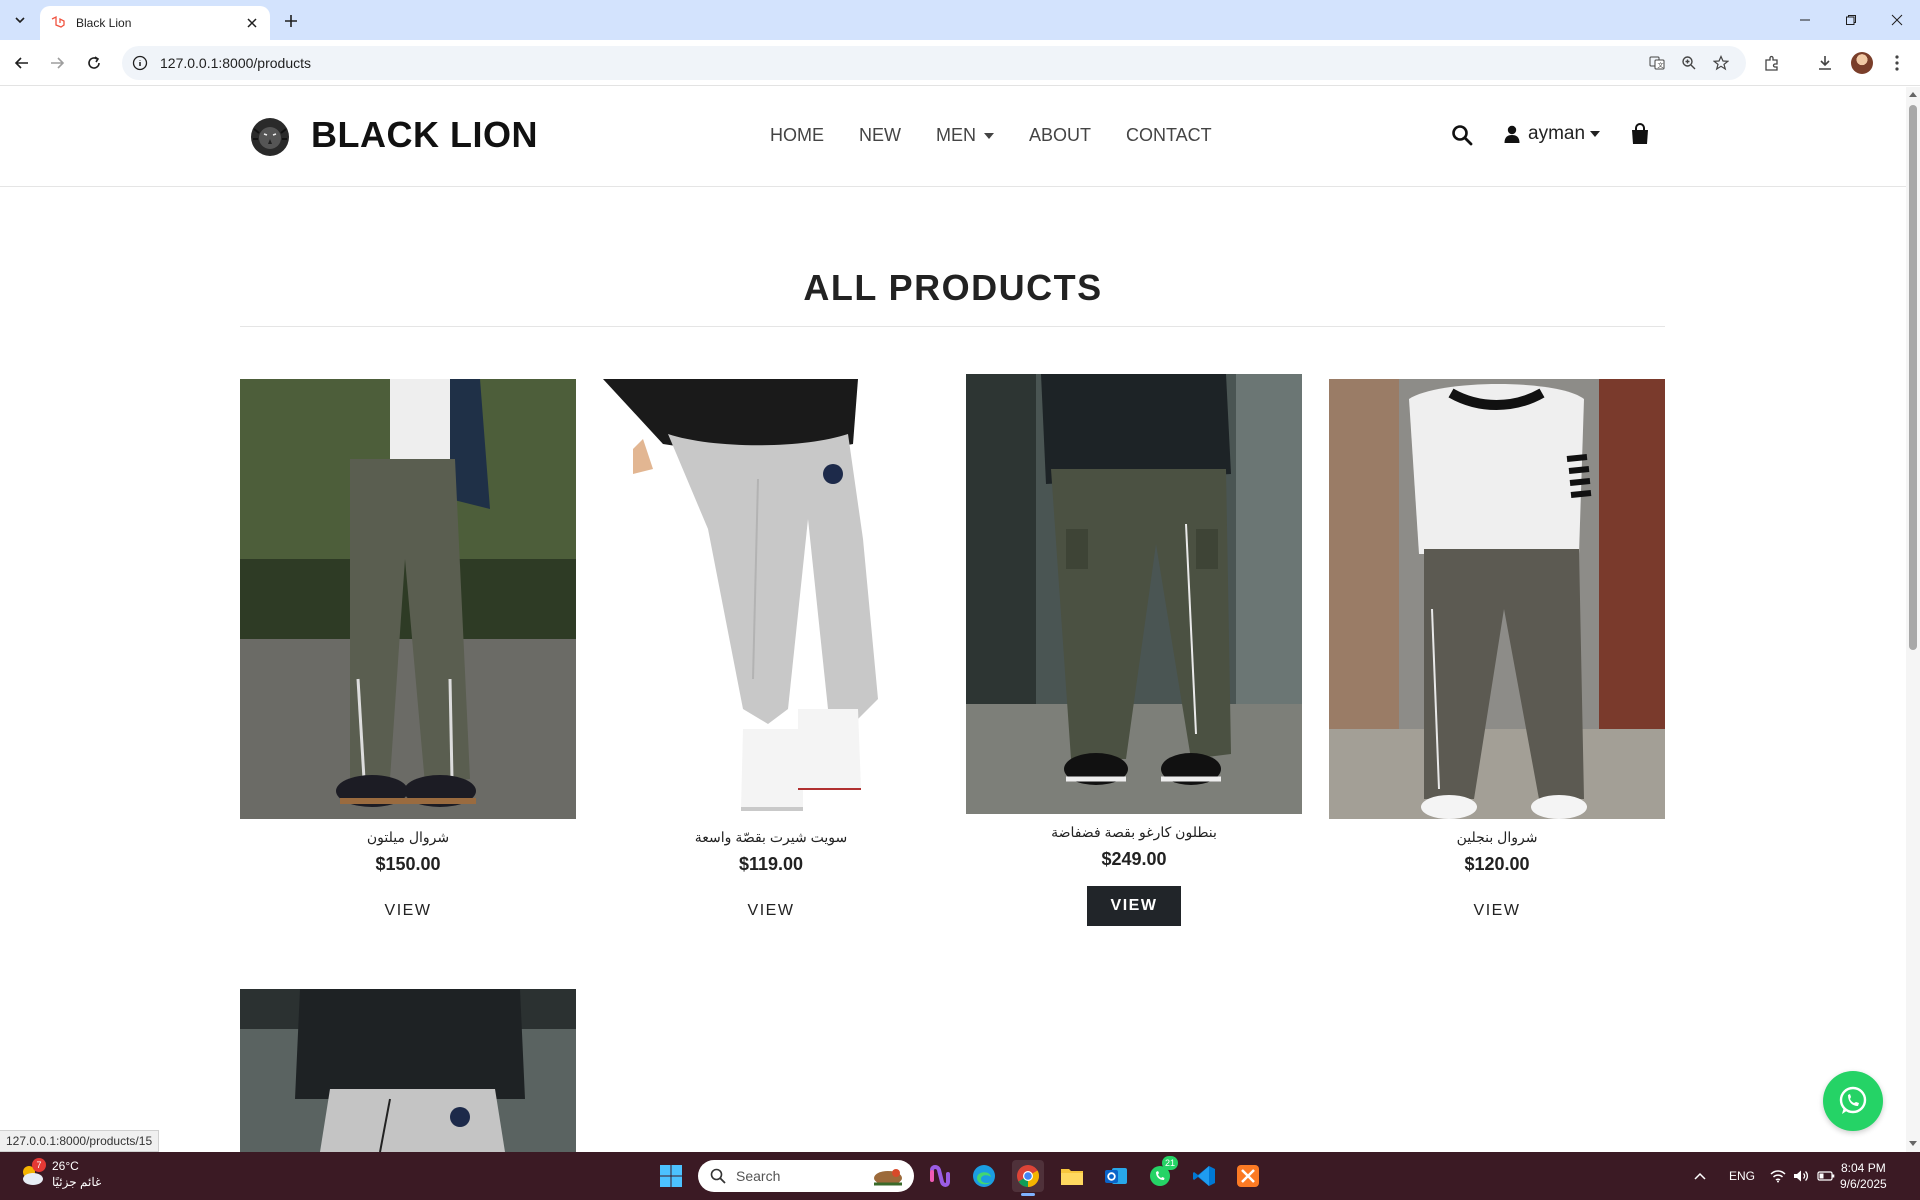 The height and width of the screenshot is (1200, 1920). I want to click on weather-desc: غائم جزئيًا, so click(77, 1182).